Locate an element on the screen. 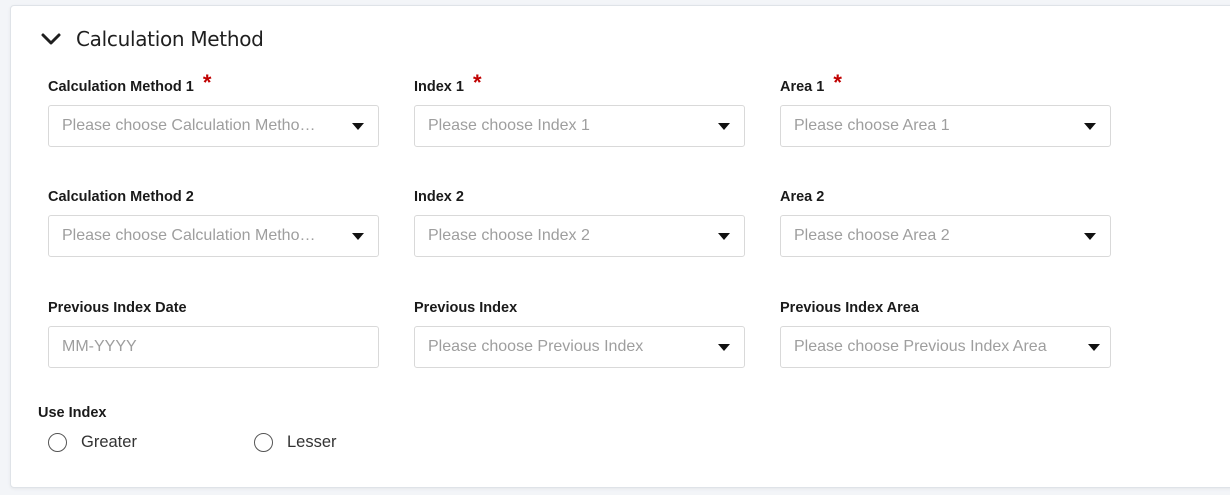 Image resolution: width=1230 pixels, height=495 pixels. index-1-label: Index 1 is located at coordinates (439, 87).